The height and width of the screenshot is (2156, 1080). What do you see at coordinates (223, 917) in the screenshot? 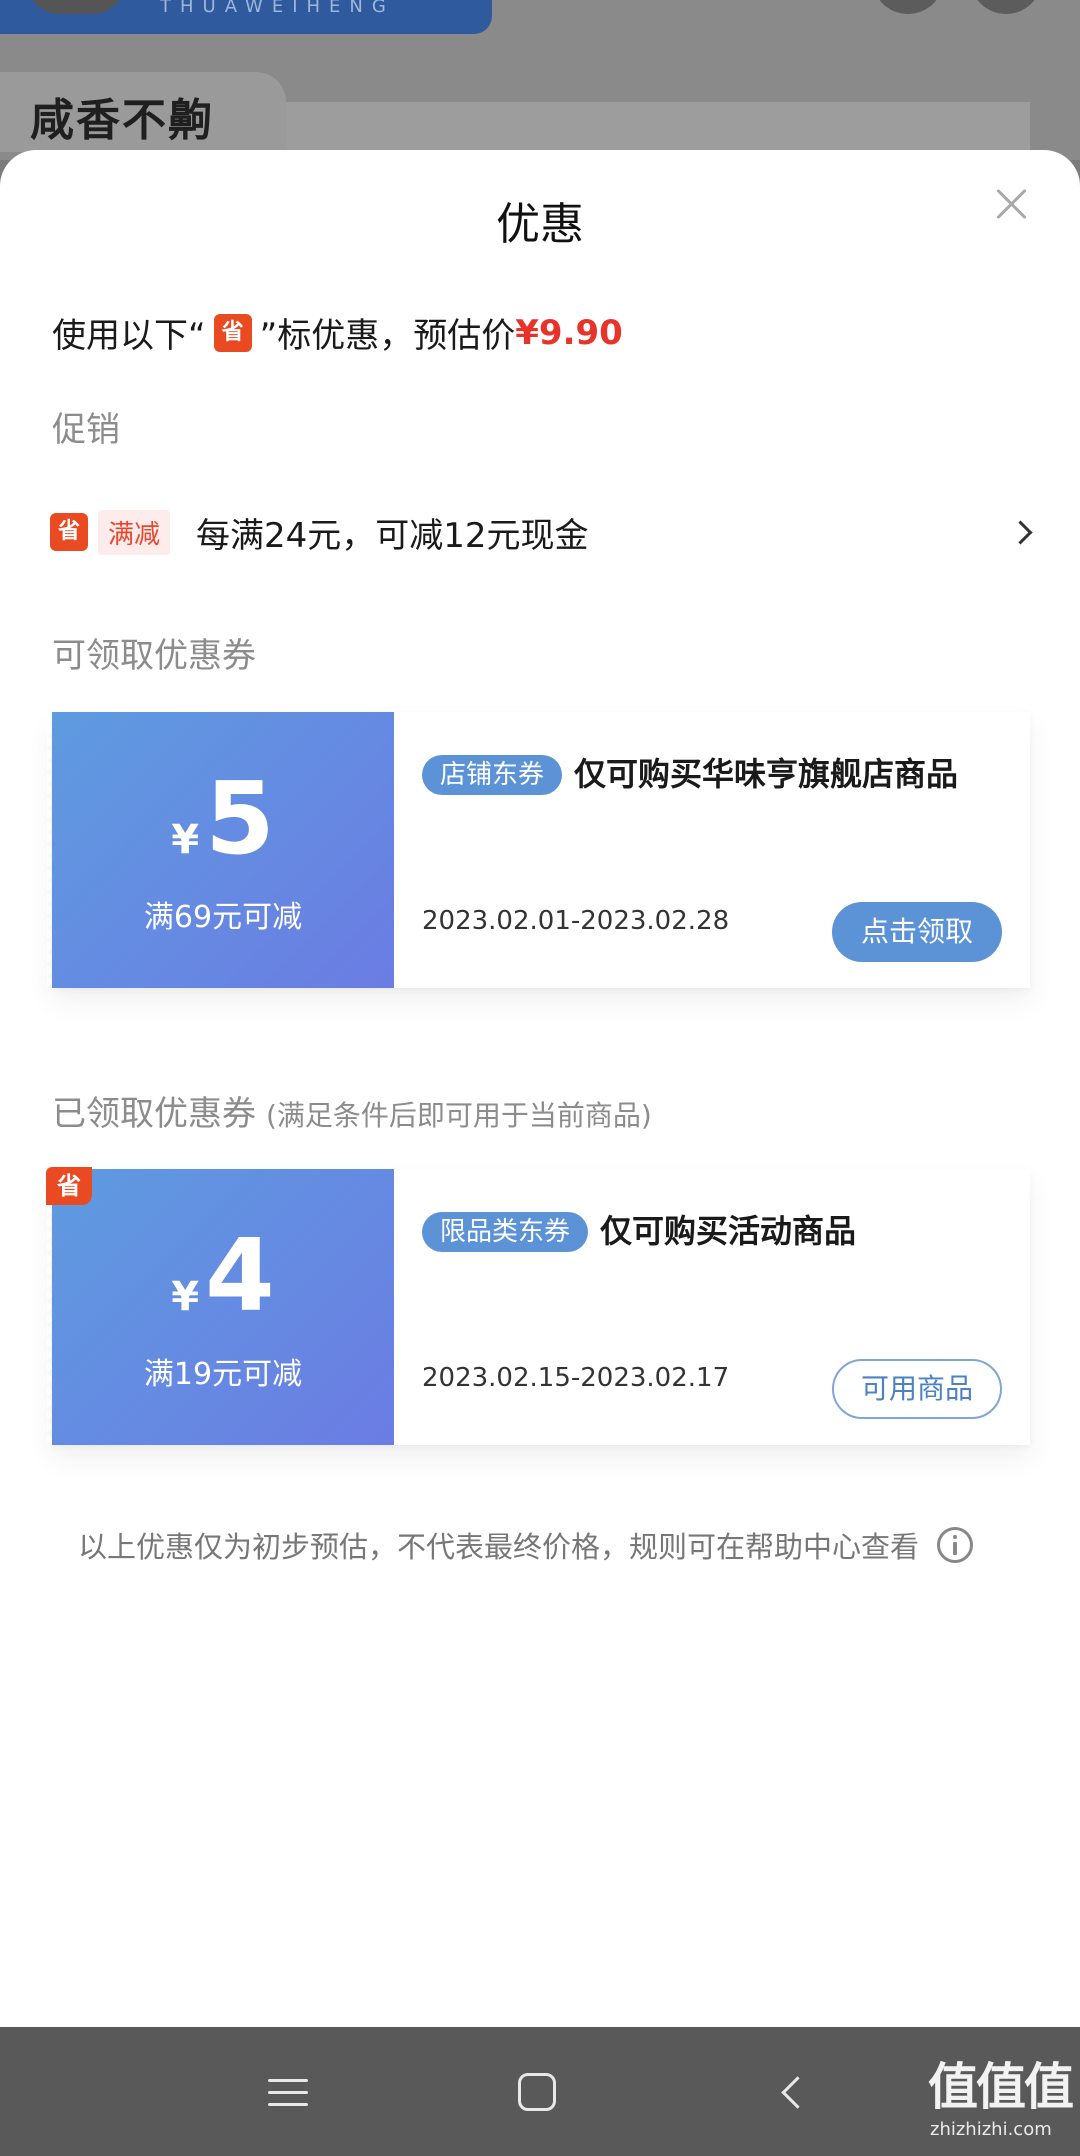
I see `coupon-condition: 满69元可减` at bounding box center [223, 917].